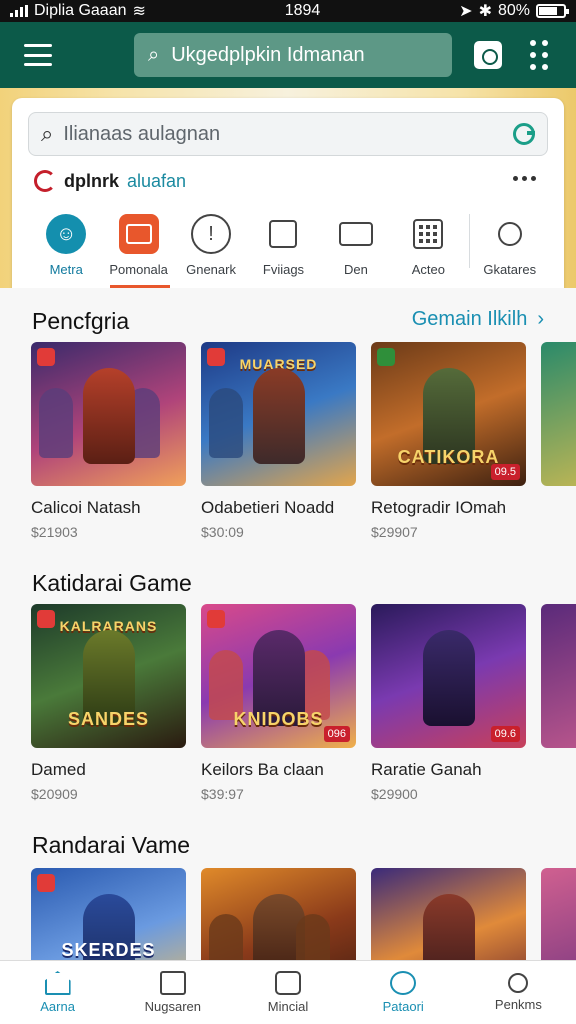 The width and height of the screenshot is (576, 1024). I want to click on nav-label: Aarna, so click(57, 1006).